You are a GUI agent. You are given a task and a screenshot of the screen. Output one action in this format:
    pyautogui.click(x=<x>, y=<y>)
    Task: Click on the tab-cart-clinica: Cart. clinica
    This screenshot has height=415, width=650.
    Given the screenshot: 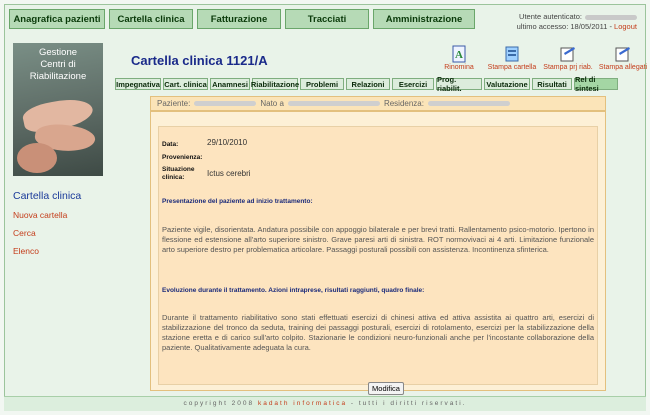 What is the action you would take?
    pyautogui.click(x=185, y=84)
    